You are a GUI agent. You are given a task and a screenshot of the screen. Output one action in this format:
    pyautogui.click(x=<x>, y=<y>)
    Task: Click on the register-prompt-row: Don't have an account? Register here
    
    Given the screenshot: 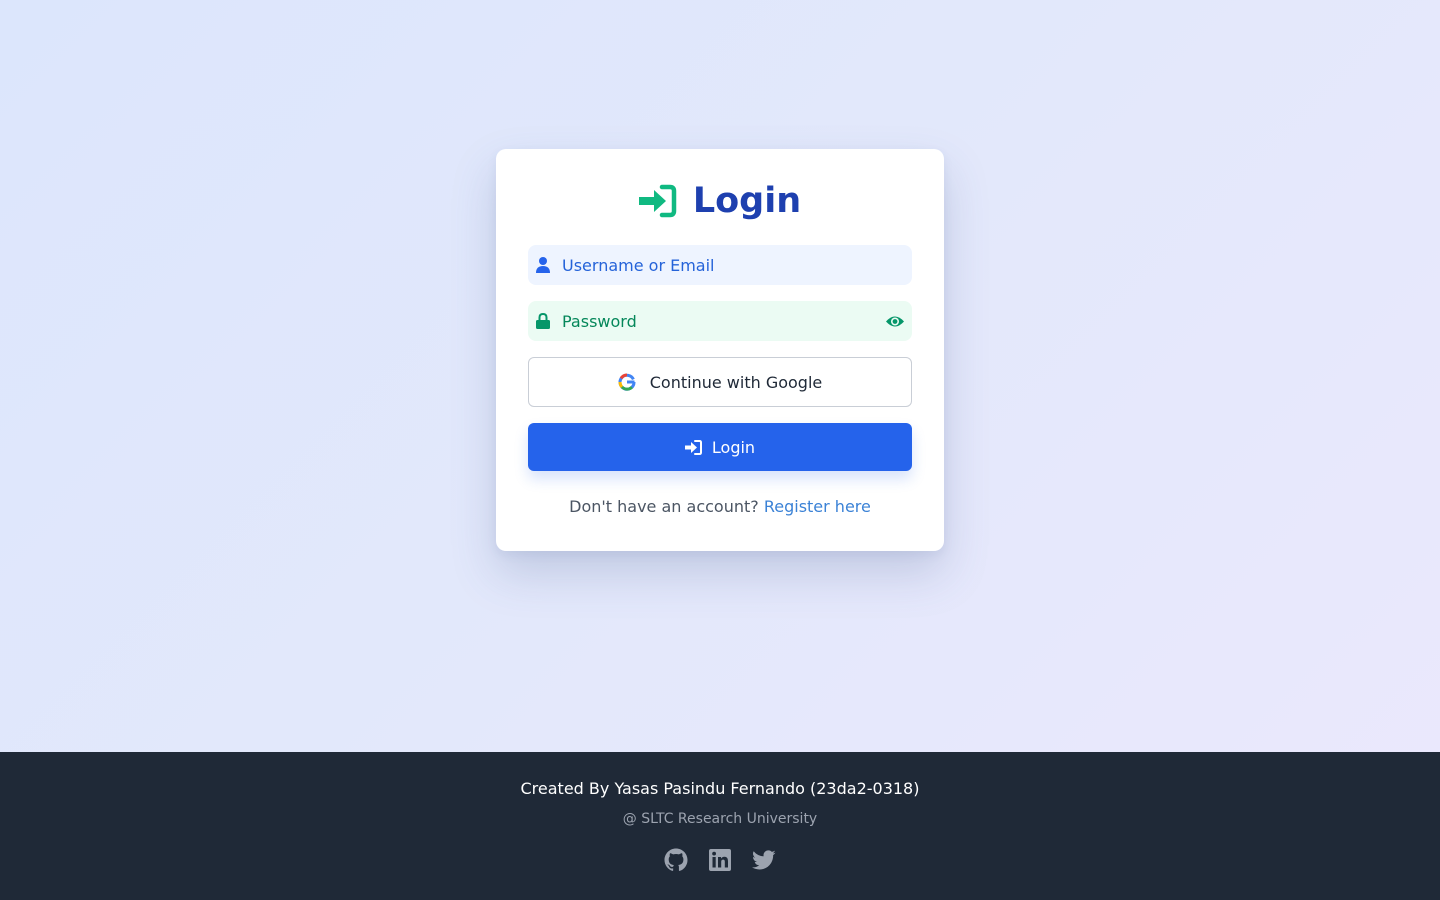 What is the action you would take?
    pyautogui.click(x=720, y=507)
    